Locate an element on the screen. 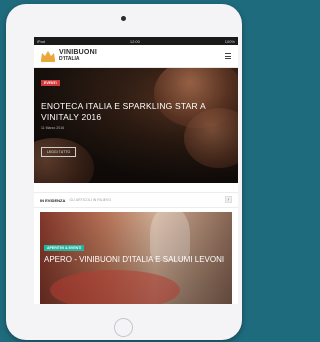  status-bar: iPad 12:00 100% is located at coordinates (136, 41).